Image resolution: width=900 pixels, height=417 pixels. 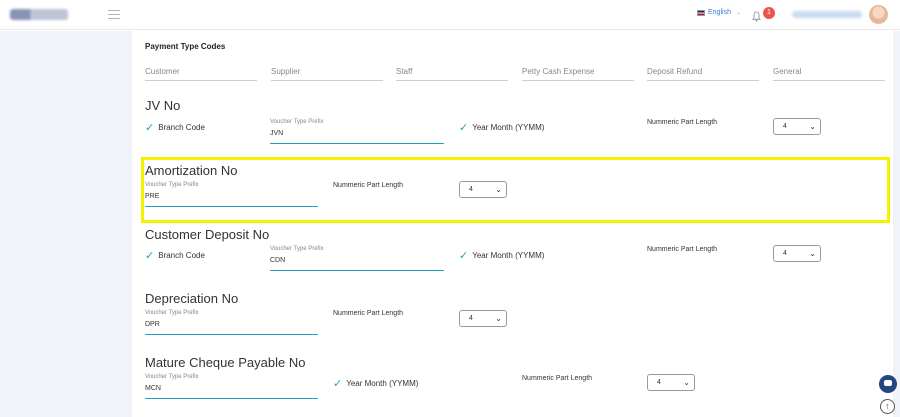 I want to click on mature-cheque-numeric-length-label: Nummeric Part Length, so click(x=557, y=378).